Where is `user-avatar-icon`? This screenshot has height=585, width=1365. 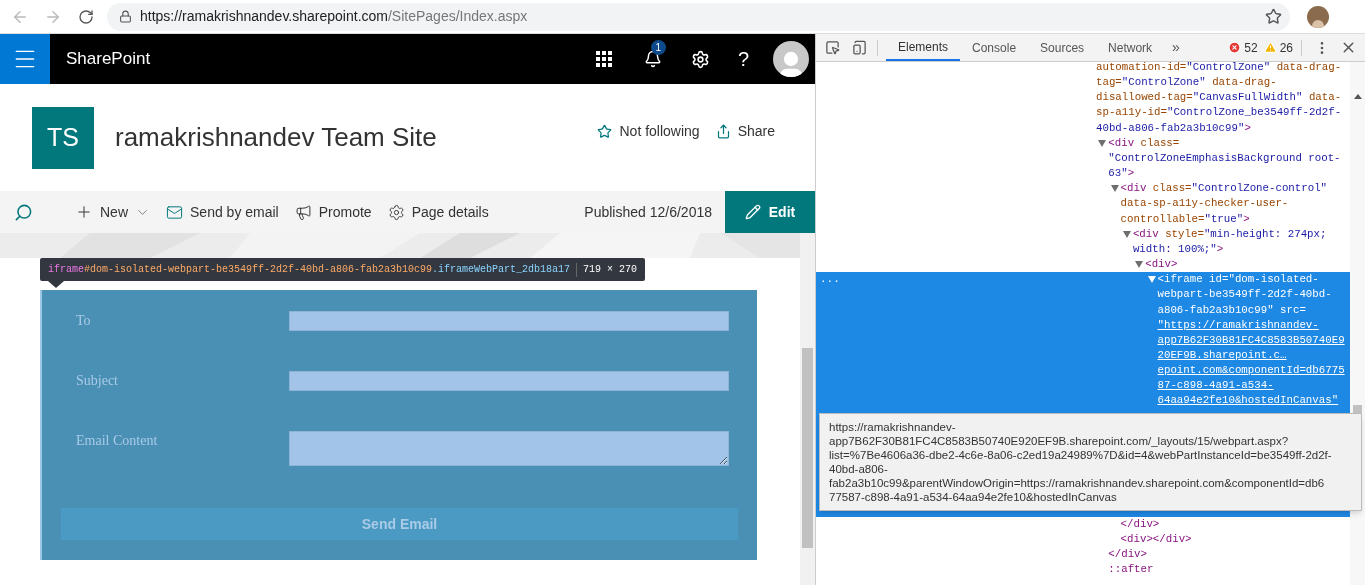
user-avatar-icon is located at coordinates (791, 59).